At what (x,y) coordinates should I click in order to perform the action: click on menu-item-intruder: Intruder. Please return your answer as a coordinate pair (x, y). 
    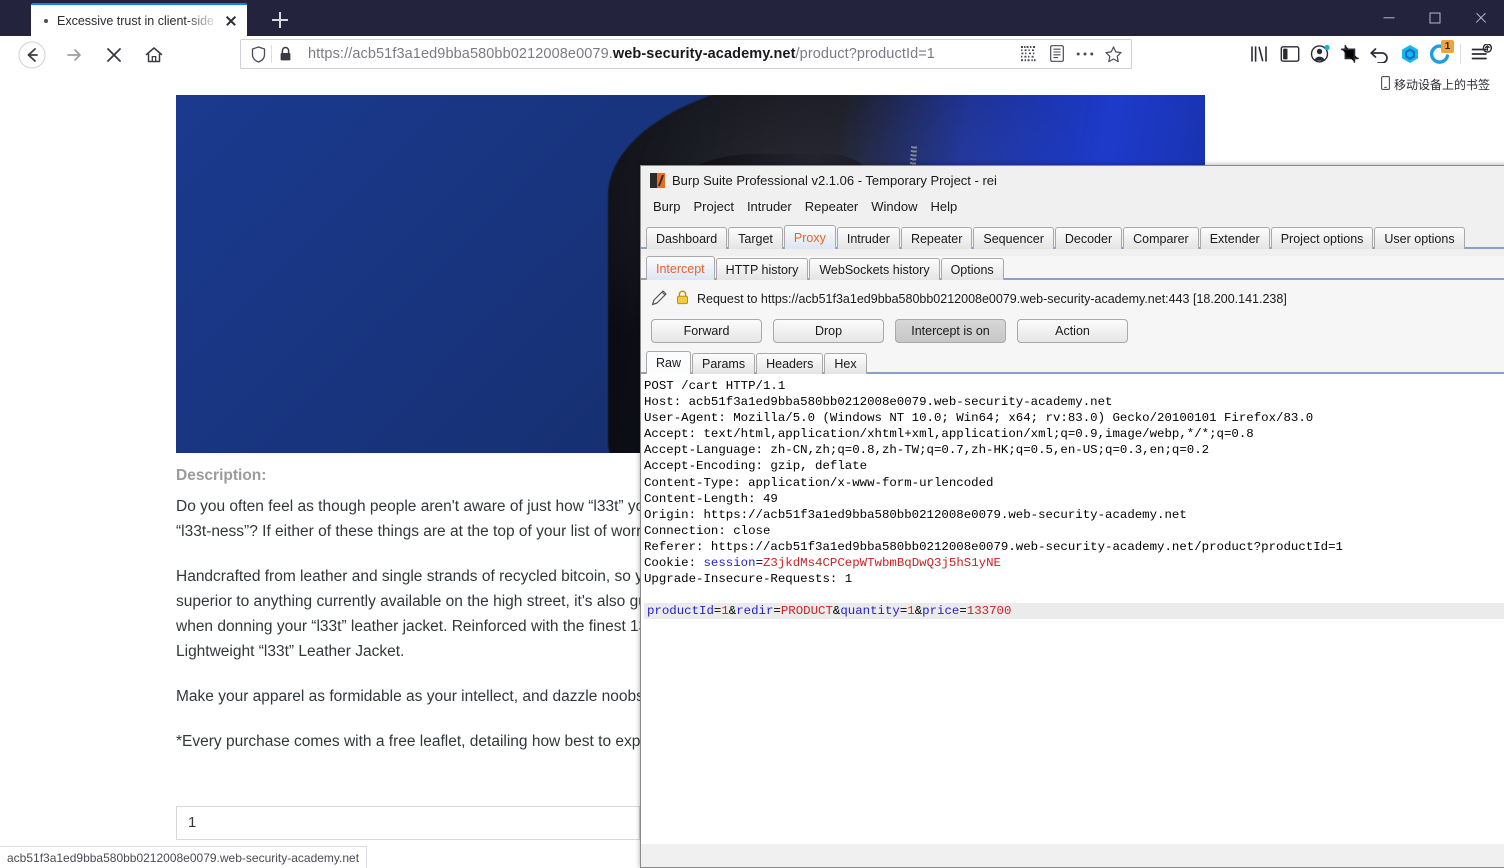
    Looking at the image, I should click on (769, 206).